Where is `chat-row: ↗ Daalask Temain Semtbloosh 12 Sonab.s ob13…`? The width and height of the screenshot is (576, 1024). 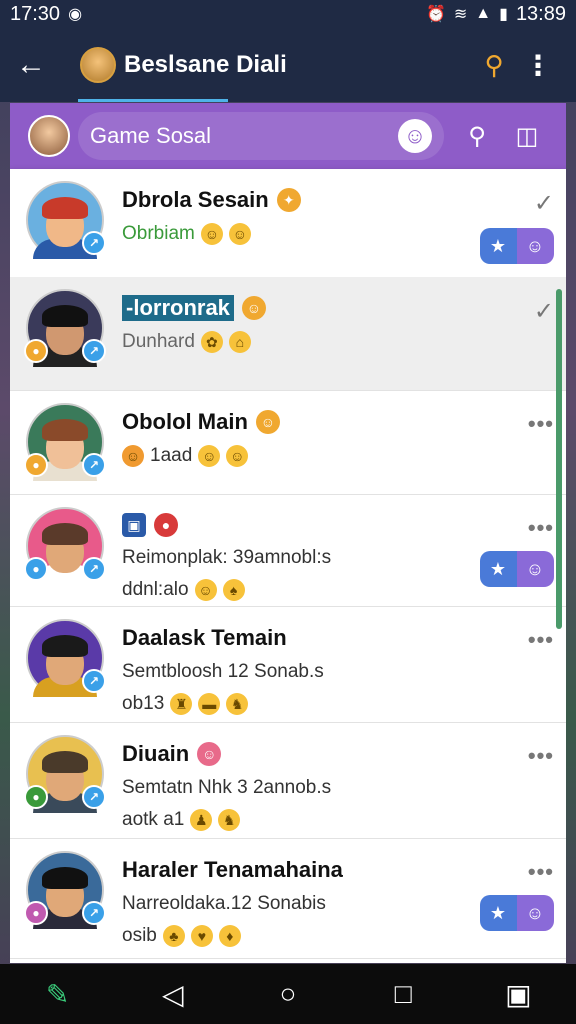
chat-row: ↗ Daalask Temain Semtbloosh 12 Sonab.s ob13… is located at coordinates (288, 665).